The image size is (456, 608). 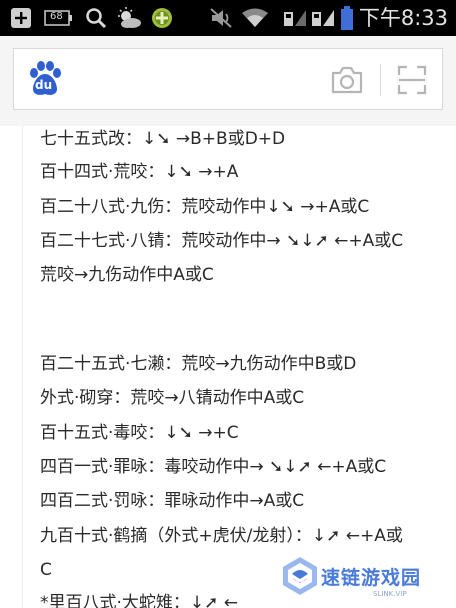 What do you see at coordinates (371, 578) in the screenshot?
I see `watermark-title: 速链游戏园` at bounding box center [371, 578].